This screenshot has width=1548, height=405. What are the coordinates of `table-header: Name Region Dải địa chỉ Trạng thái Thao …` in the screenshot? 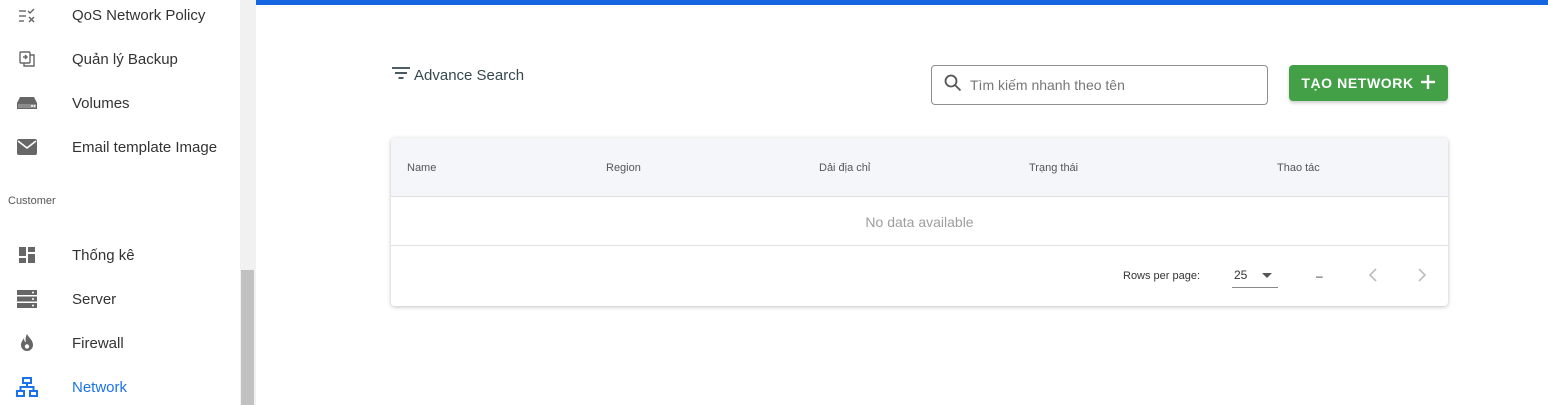 It's located at (919, 167).